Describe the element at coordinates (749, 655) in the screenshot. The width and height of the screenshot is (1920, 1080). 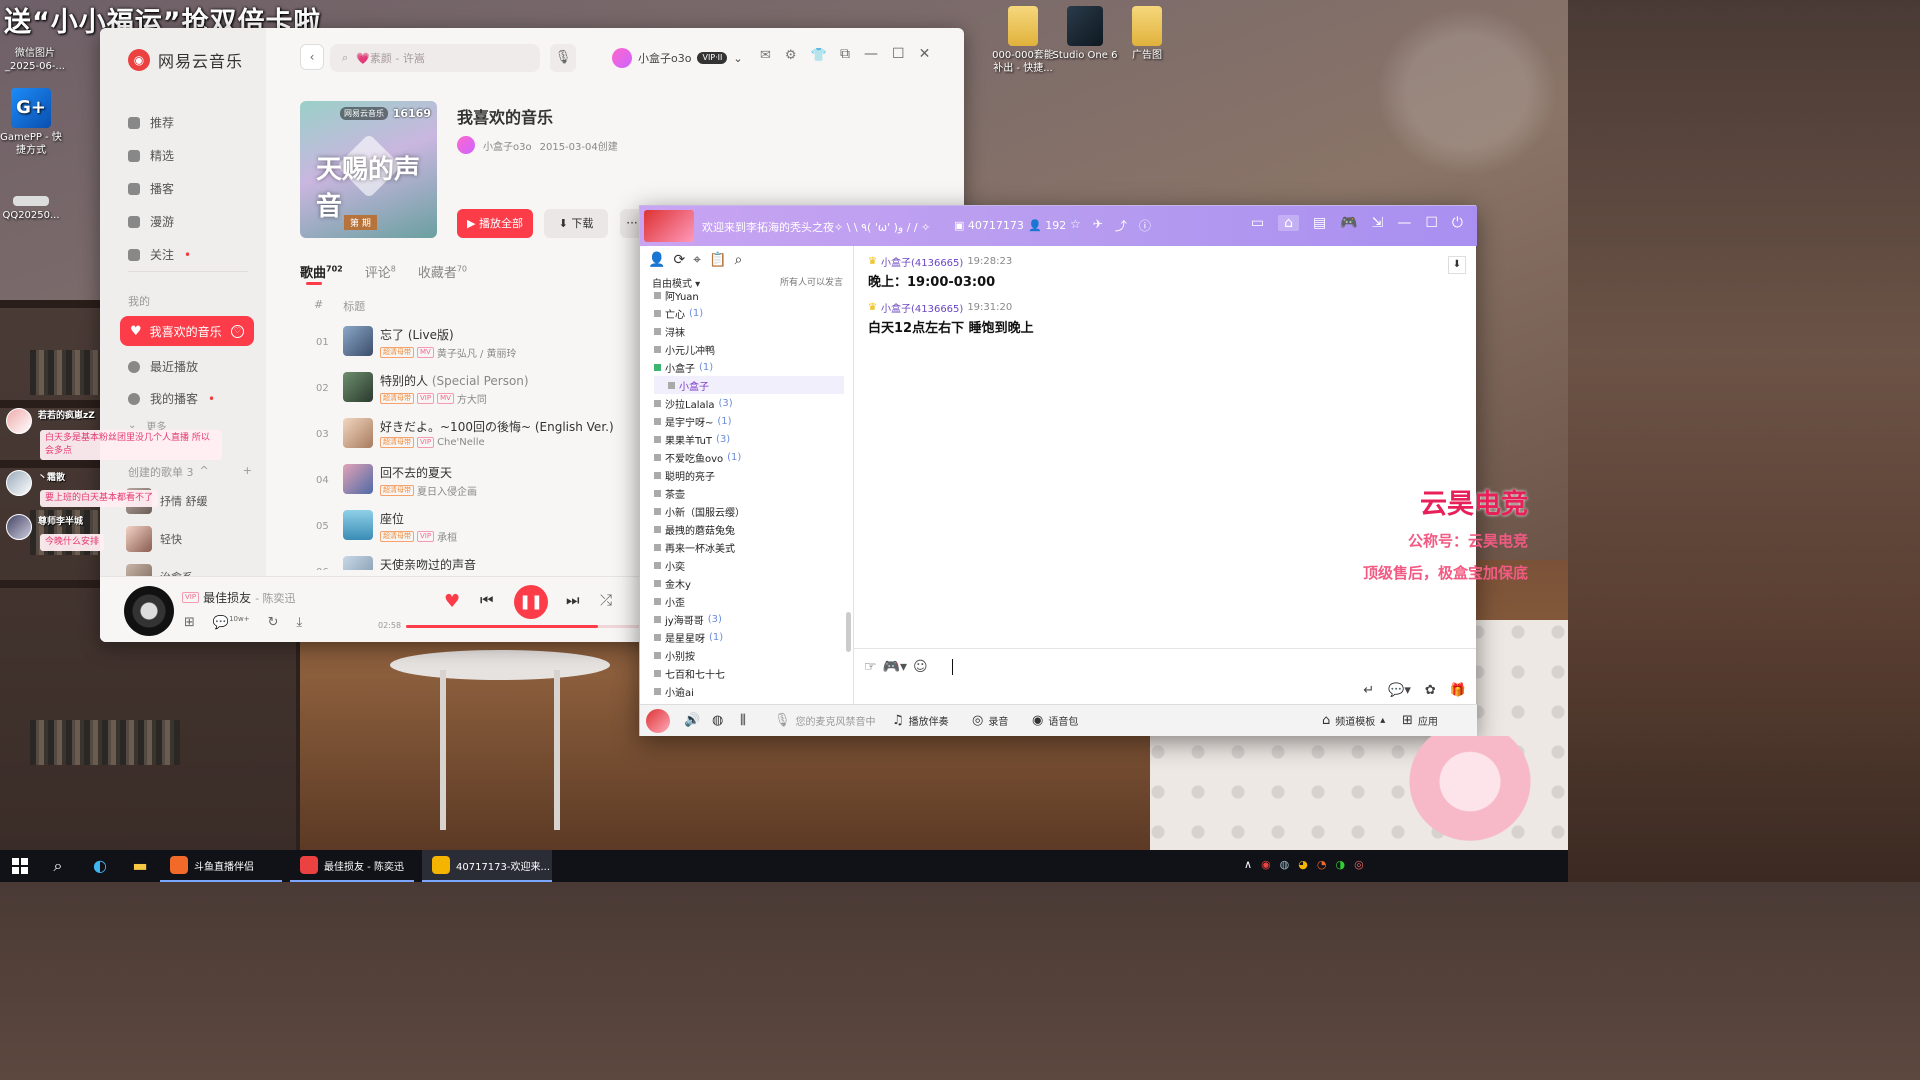
I see `member-list-item: 小别按` at that location.